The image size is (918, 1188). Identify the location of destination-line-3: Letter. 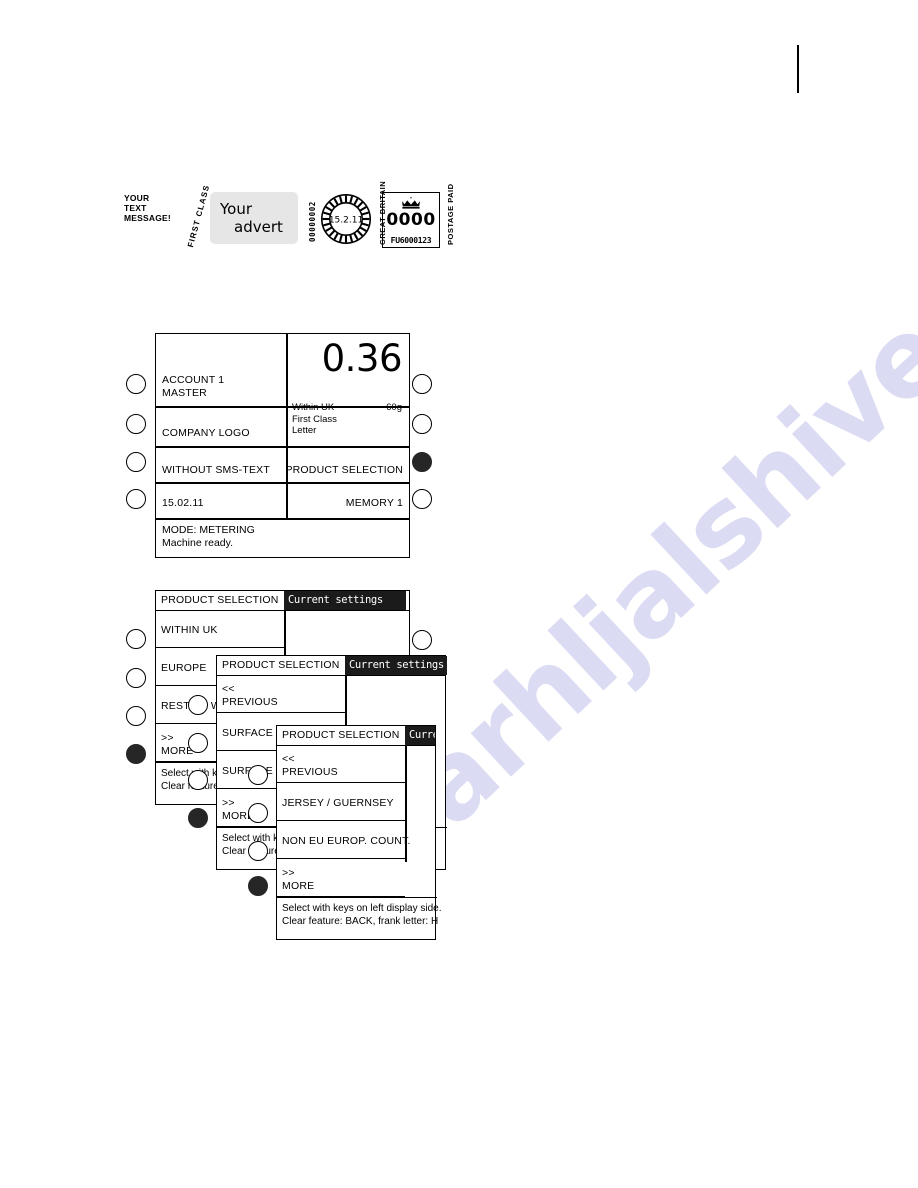
(304, 430).